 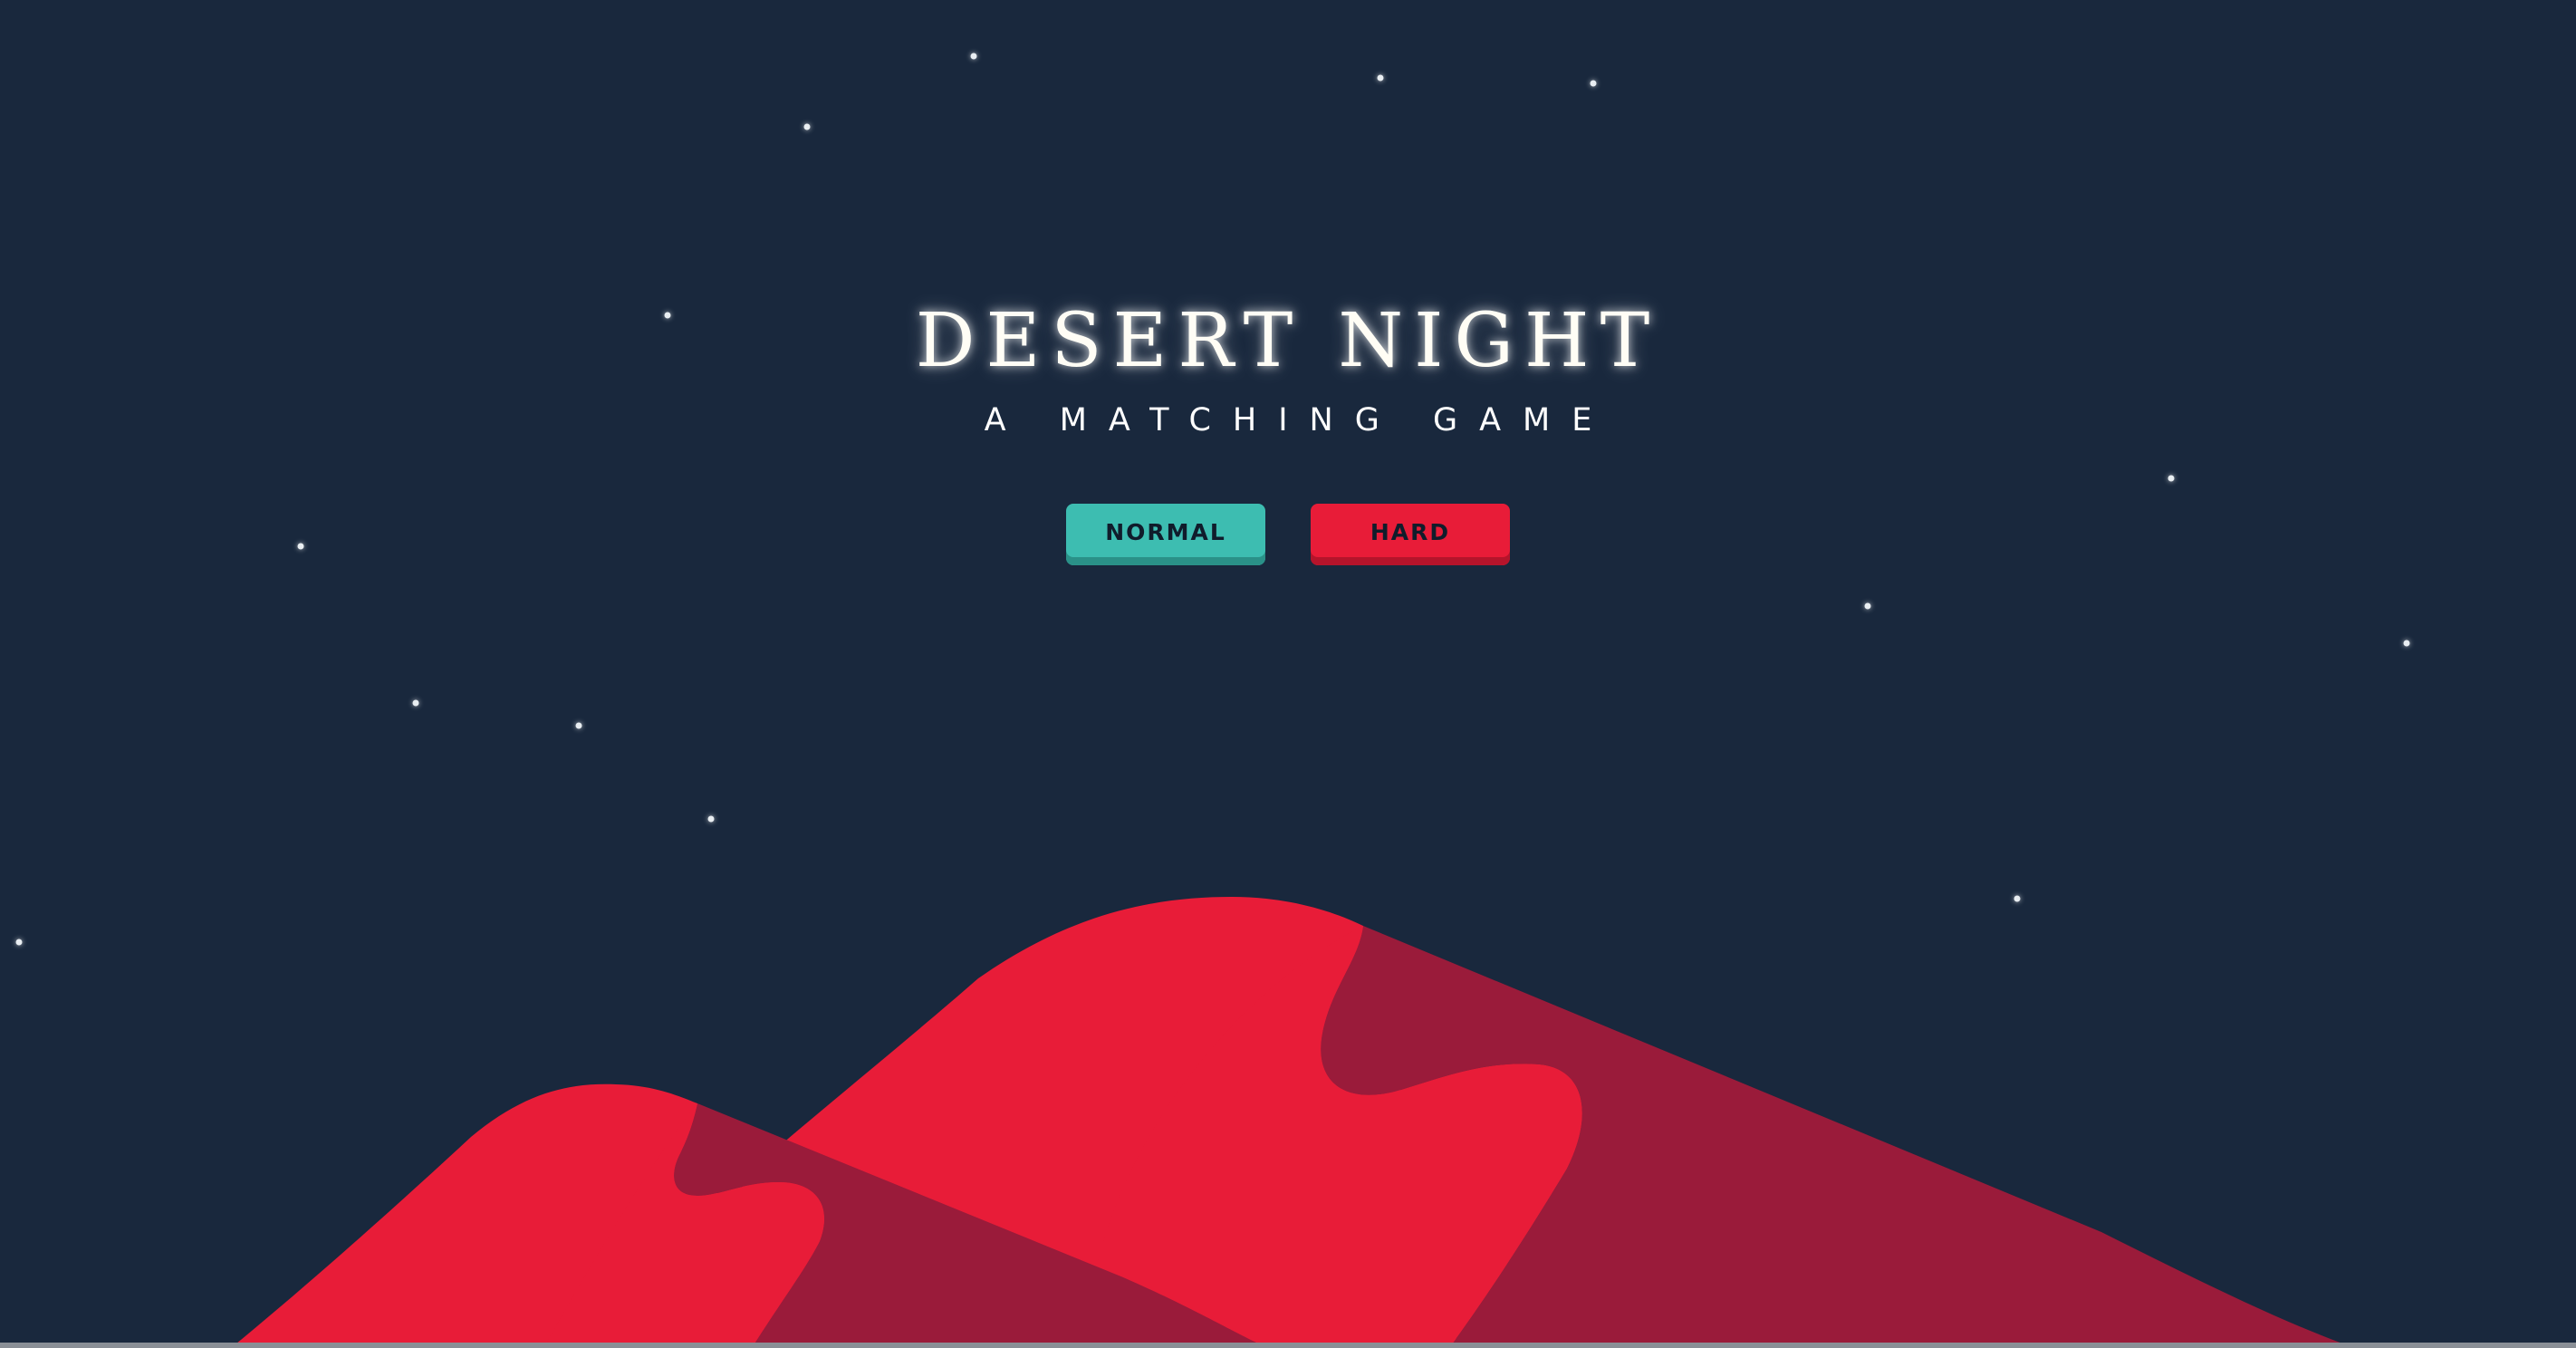 What do you see at coordinates (1288, 534) in the screenshot?
I see `difficulty-buttons: NORMAL HARD` at bounding box center [1288, 534].